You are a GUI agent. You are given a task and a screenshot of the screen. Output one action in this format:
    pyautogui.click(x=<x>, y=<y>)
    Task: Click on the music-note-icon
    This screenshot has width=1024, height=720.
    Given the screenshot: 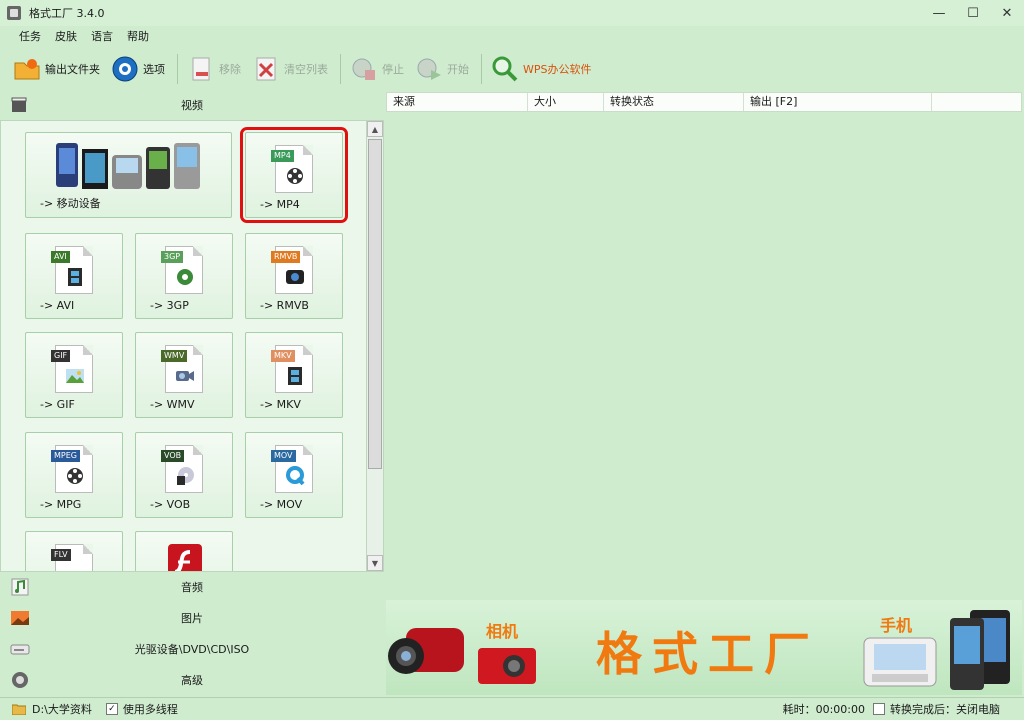 What is the action you would take?
    pyautogui.click(x=20, y=587)
    